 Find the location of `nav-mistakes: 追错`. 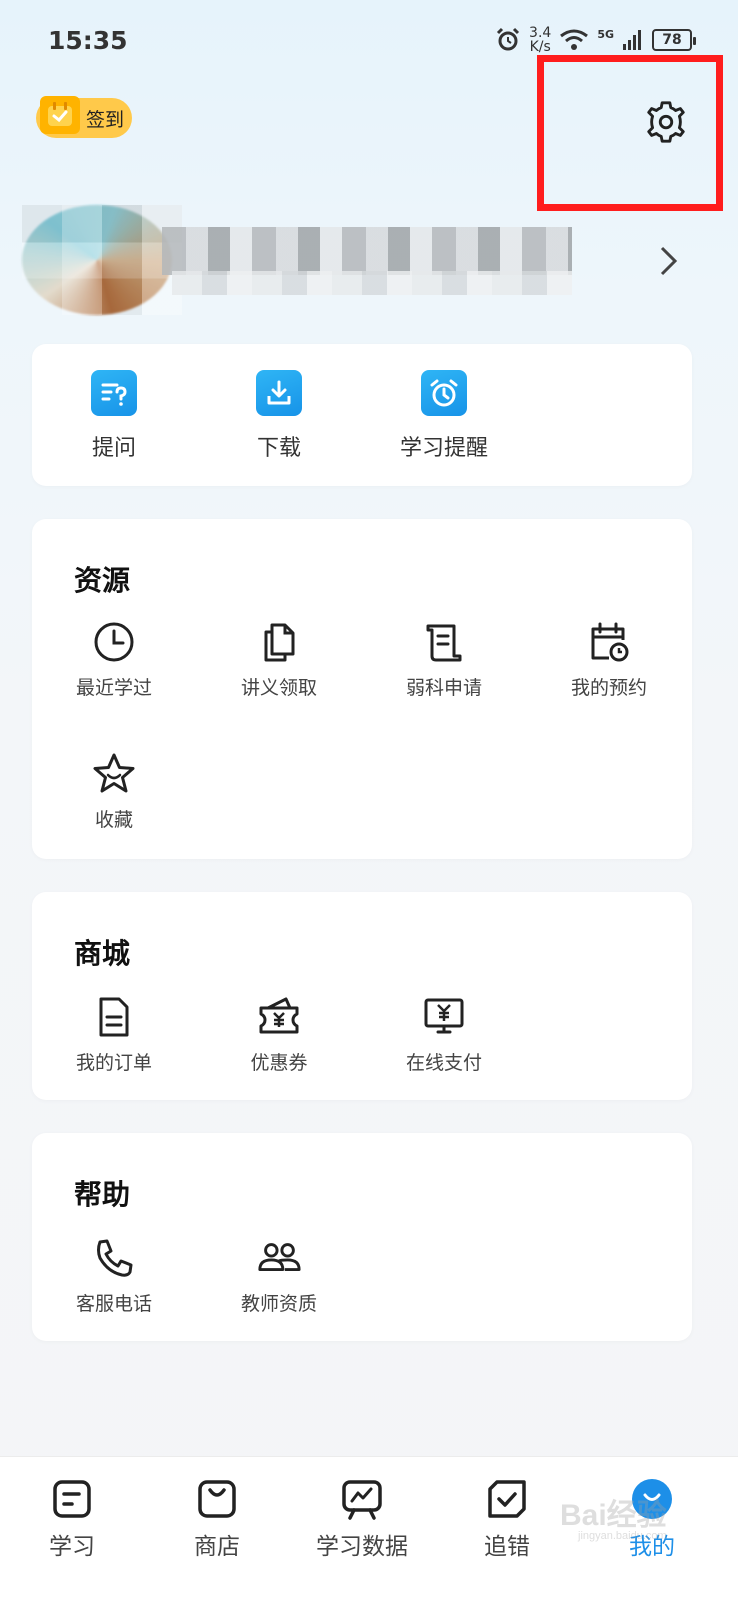

nav-mistakes: 追错 is located at coordinates (507, 1519).